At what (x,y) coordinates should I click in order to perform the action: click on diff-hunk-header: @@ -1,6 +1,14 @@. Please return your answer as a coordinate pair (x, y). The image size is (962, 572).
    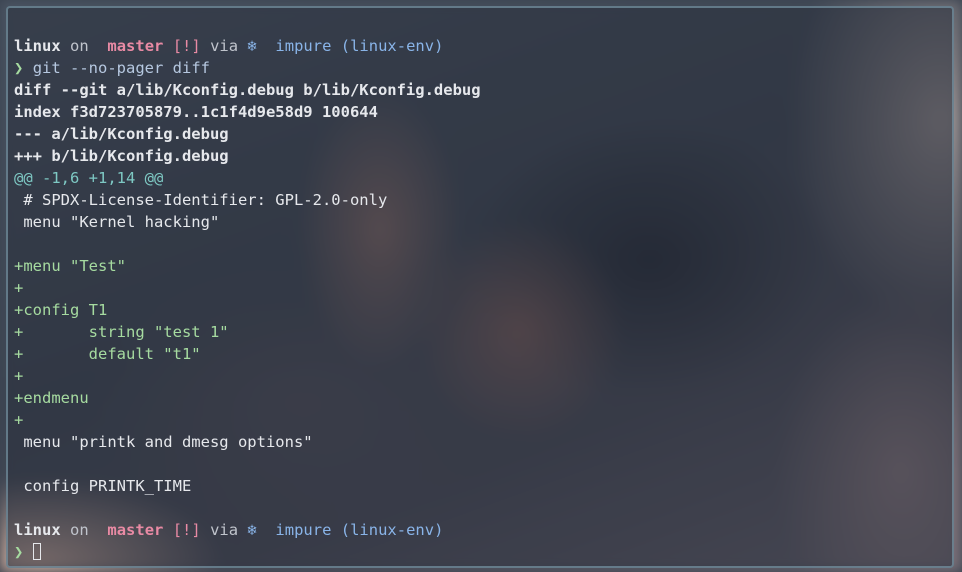
    Looking at the image, I should click on (89, 178).